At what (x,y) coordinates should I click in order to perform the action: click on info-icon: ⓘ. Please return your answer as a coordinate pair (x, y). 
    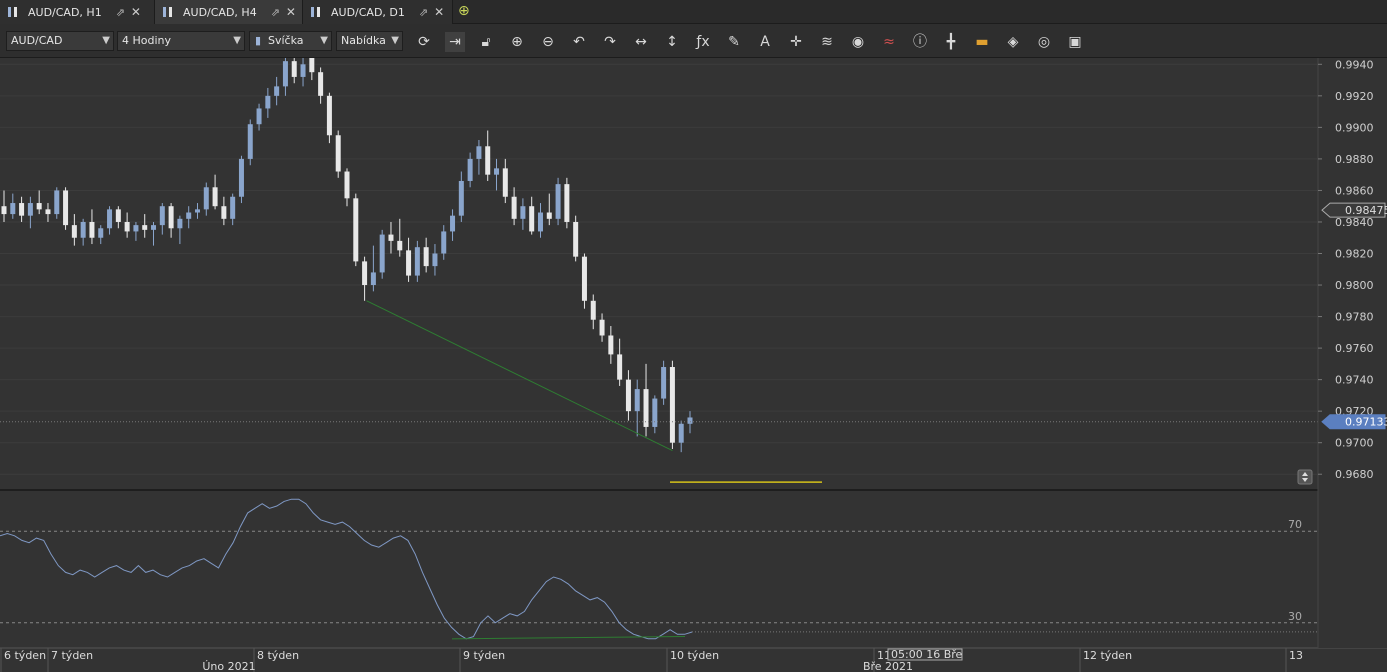
    Looking at the image, I should click on (920, 42).